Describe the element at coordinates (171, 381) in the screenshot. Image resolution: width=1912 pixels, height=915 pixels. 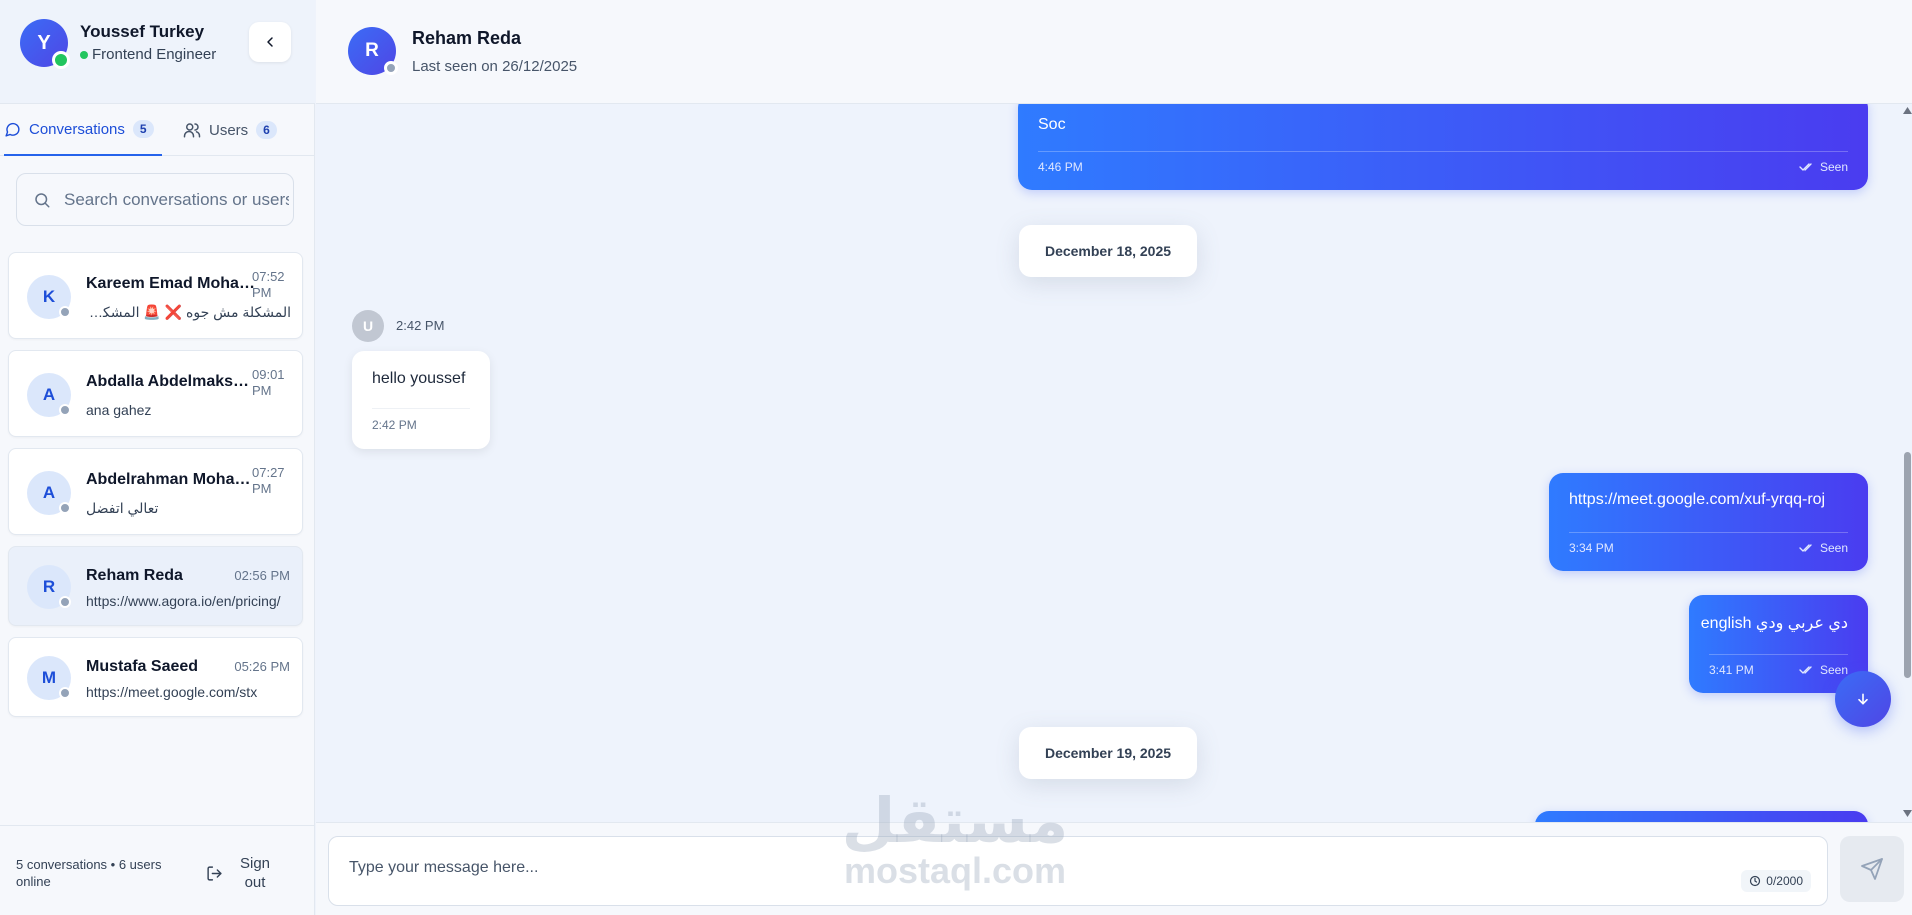
I see `conversation-name: Abdalla Abdelmaksoud` at that location.